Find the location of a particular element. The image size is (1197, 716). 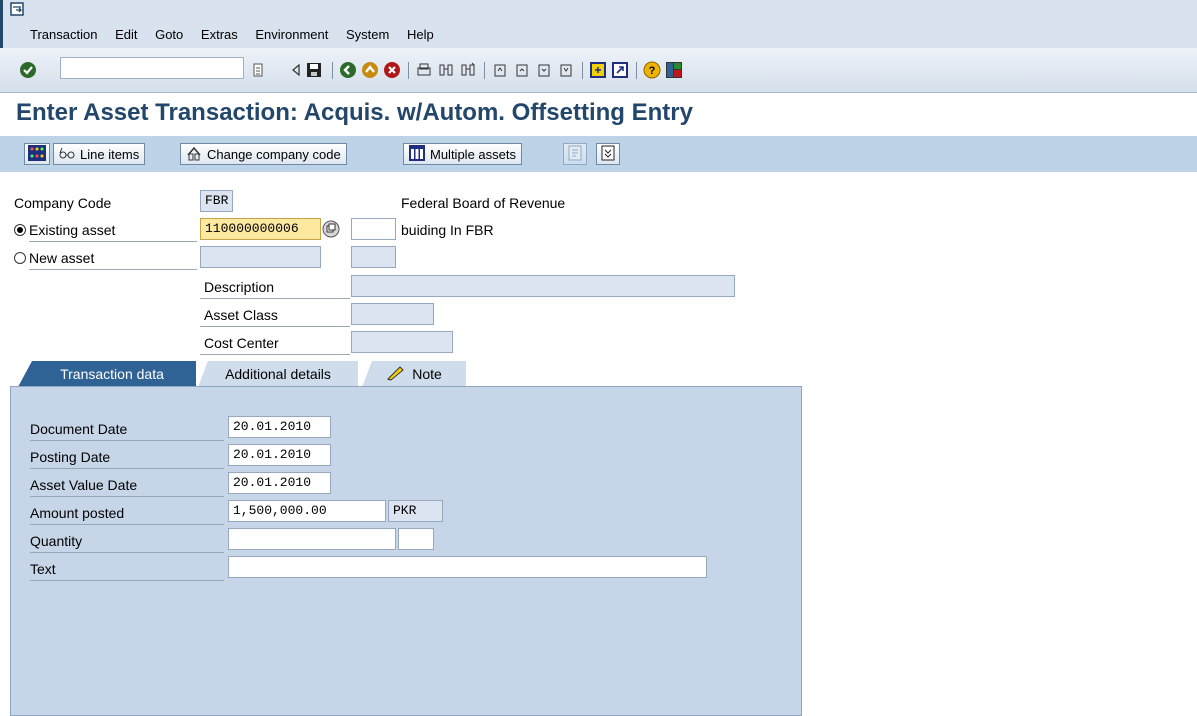

match-code-icon is located at coordinates (331, 229).